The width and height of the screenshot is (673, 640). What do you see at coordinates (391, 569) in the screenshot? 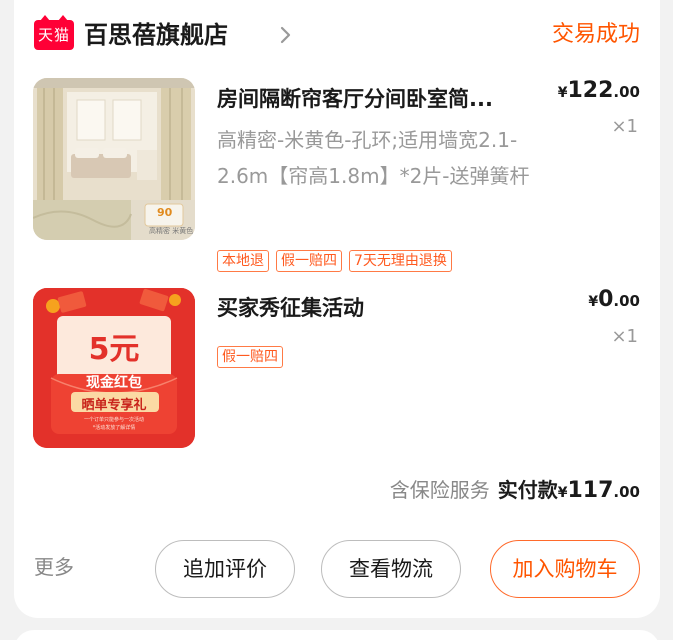
I see `view-logistics-button: 查看物流` at bounding box center [391, 569].